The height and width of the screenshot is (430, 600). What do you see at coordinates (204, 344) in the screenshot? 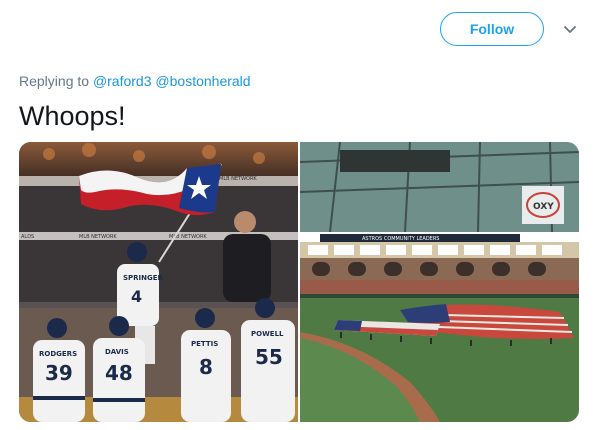
I see `player-name-pettis: PETTIS` at bounding box center [204, 344].